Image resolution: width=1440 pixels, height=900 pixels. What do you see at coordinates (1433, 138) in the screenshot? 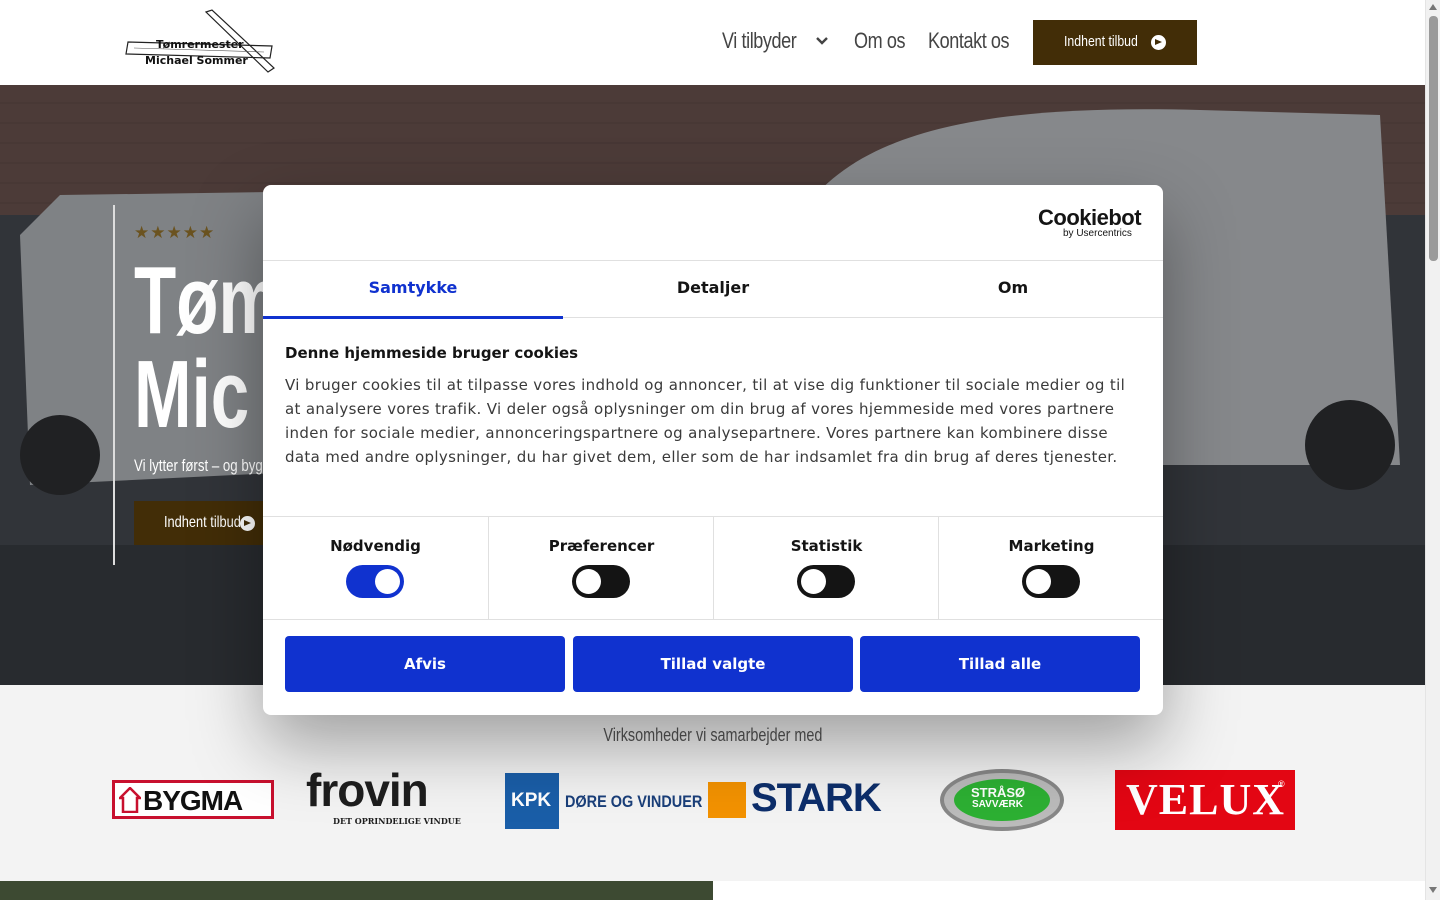
I see `scroll-thumb` at bounding box center [1433, 138].